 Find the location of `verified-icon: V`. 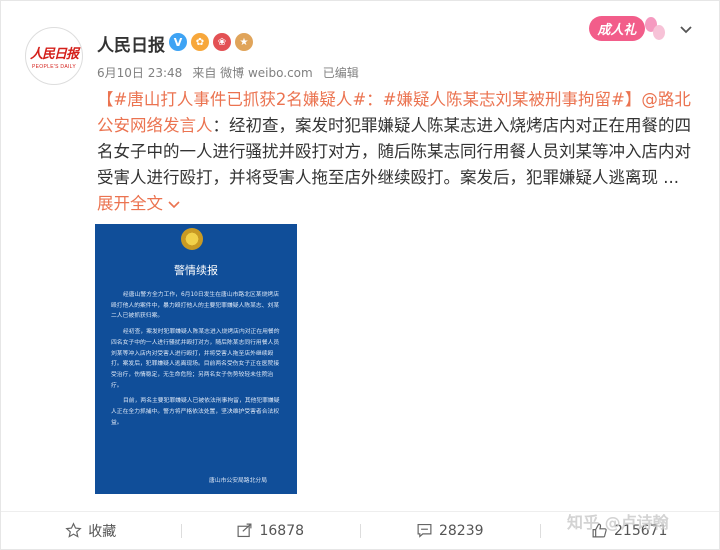

verified-icon: V is located at coordinates (178, 42).